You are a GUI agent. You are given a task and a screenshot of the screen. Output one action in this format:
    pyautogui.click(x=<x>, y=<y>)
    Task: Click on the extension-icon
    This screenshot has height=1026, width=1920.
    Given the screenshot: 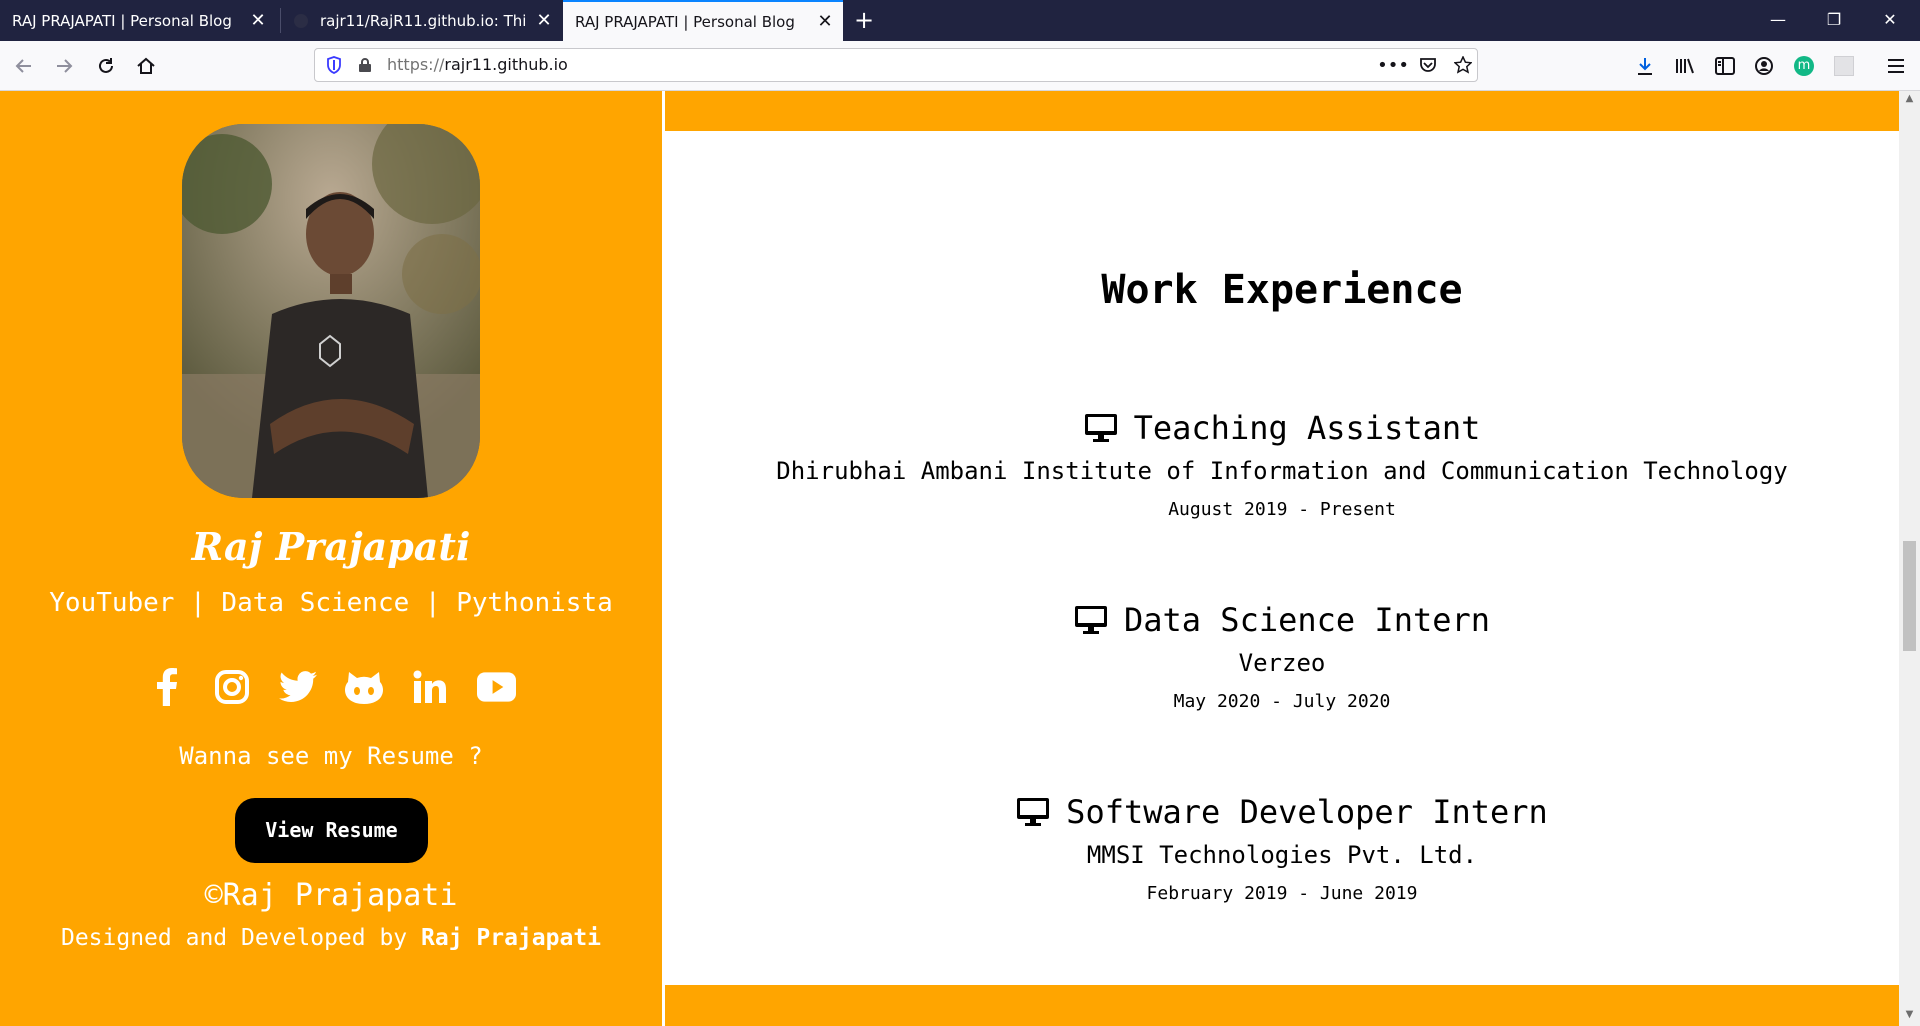 What is the action you would take?
    pyautogui.click(x=1844, y=66)
    